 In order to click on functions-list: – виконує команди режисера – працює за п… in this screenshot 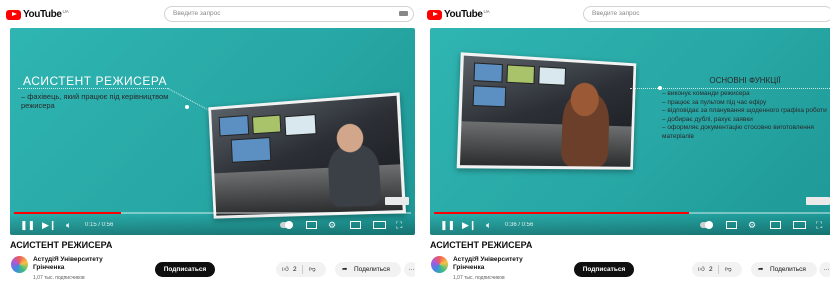, I will do `click(746, 115)`.